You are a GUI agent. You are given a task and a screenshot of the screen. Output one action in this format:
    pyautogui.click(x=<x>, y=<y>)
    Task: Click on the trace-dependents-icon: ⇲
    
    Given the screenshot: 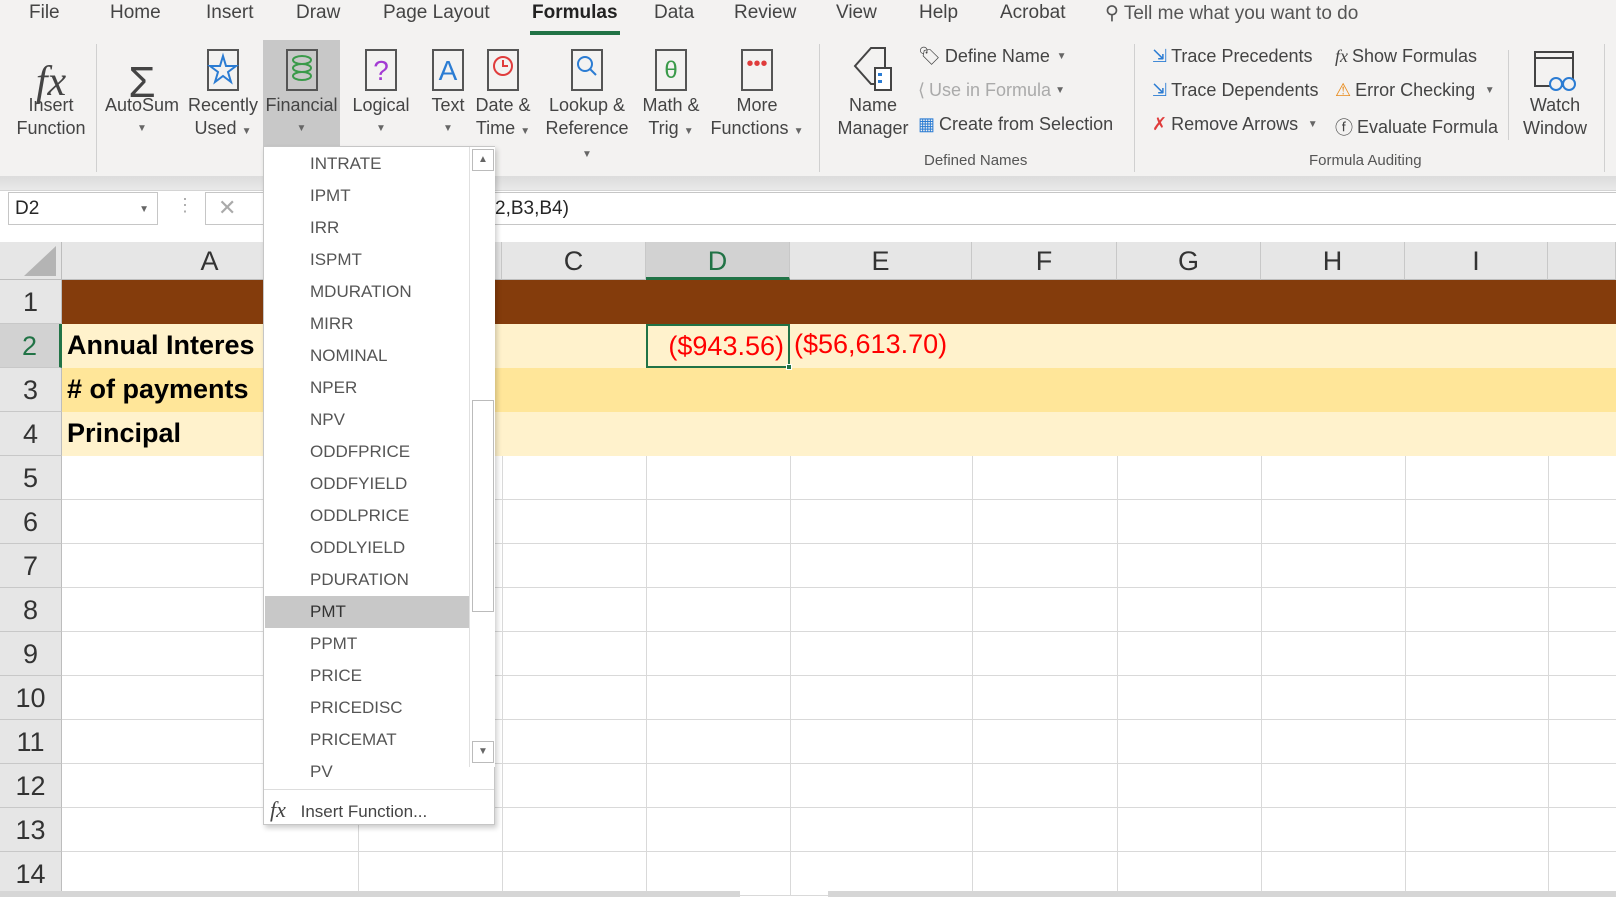 What is the action you would take?
    pyautogui.click(x=1160, y=90)
    